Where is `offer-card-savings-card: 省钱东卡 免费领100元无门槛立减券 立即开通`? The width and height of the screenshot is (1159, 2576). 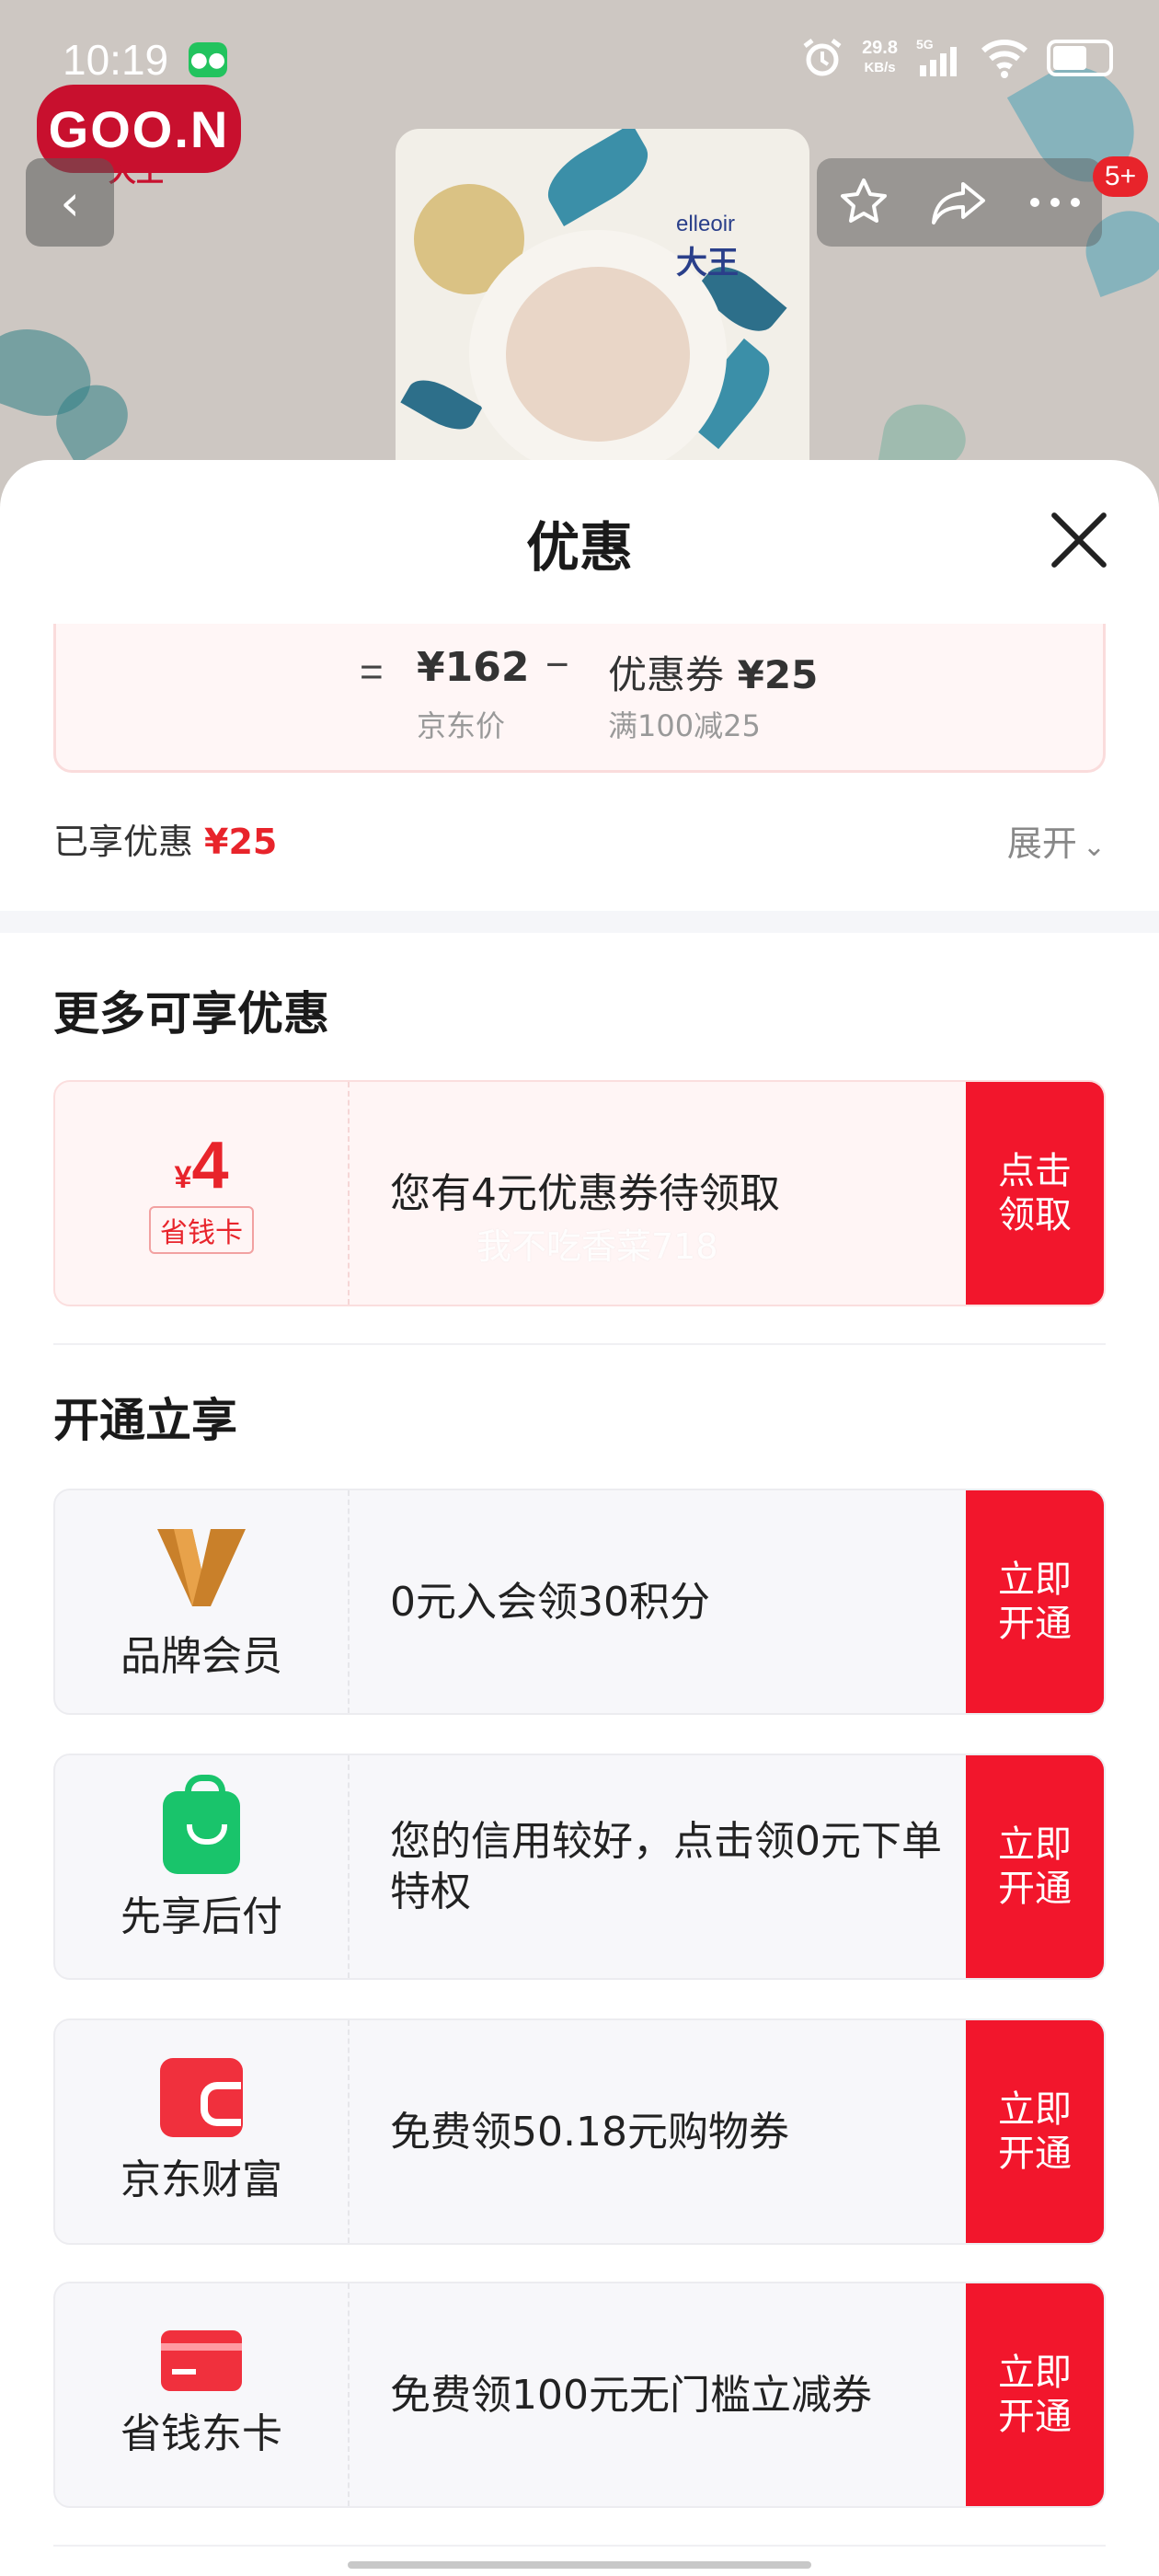
offer-card-savings-card: 省钱东卡 免费领100元无门槛立减券 立即开通 is located at coordinates (579, 2395).